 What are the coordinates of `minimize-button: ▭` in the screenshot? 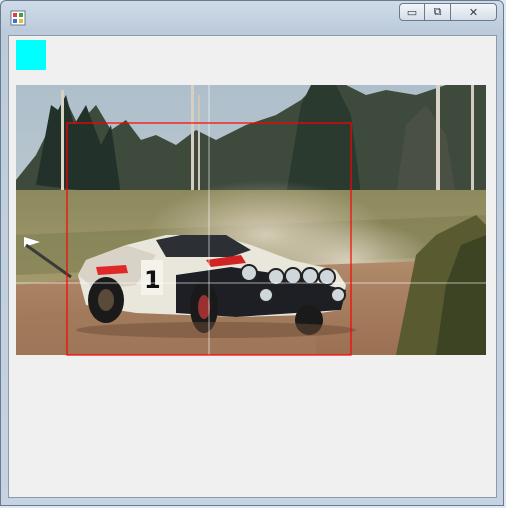 It's located at (412, 12).